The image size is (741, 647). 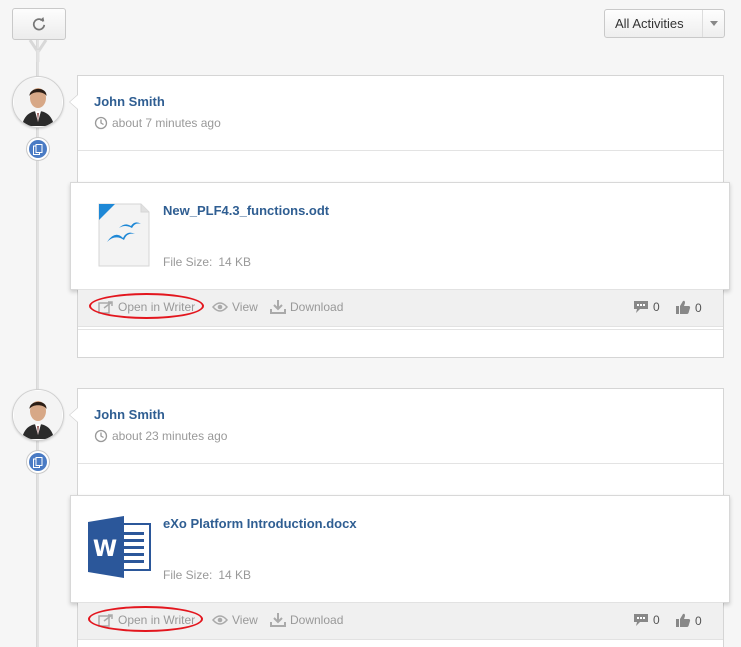 I want to click on file-name-link: New_PLF4.3_functions.odt, so click(x=246, y=210).